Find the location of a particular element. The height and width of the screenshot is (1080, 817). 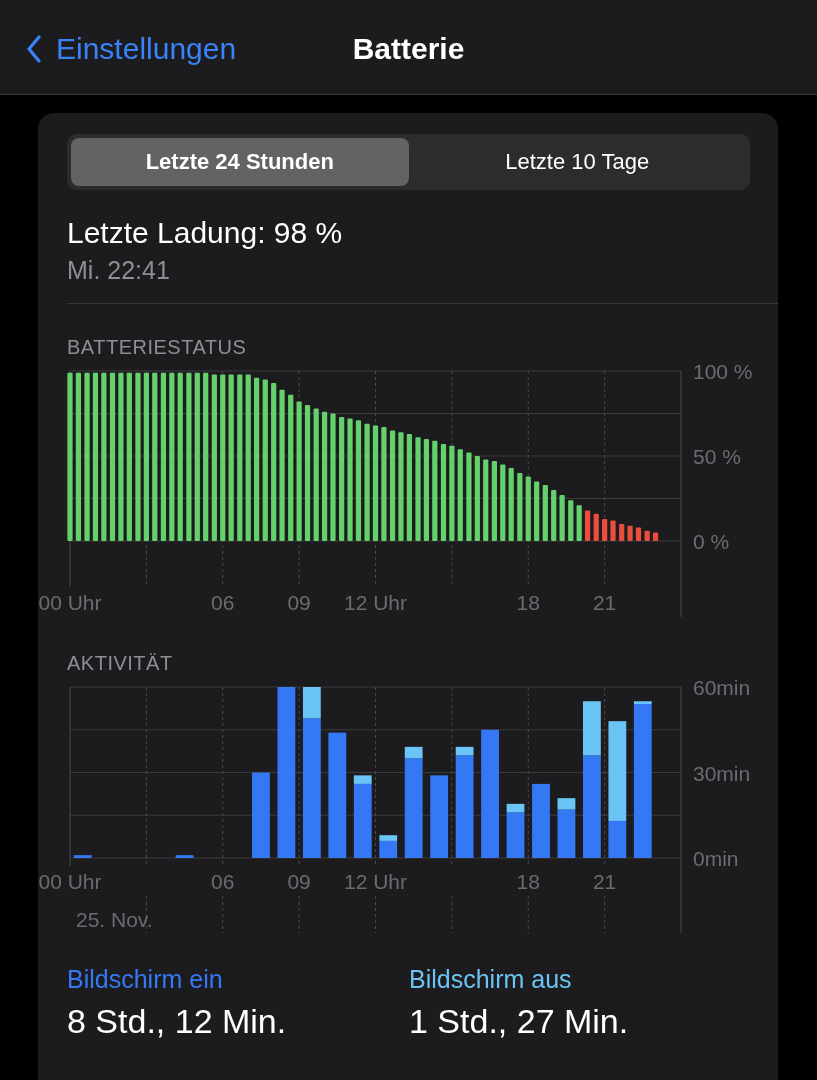

summary-value: 1 Std., 27 Min. is located at coordinates (519, 1021).